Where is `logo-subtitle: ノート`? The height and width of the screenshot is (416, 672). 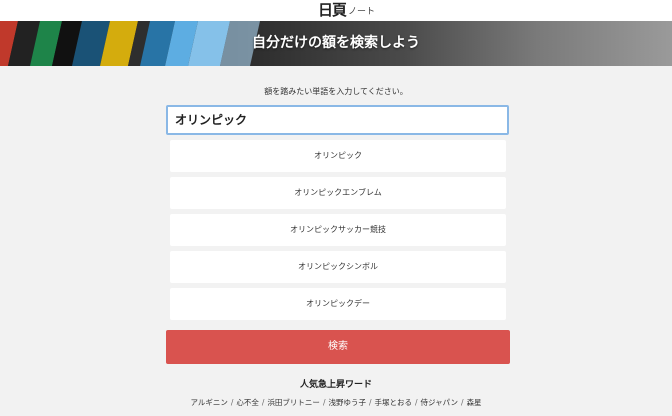
logo-subtitle: ノート is located at coordinates (362, 12).